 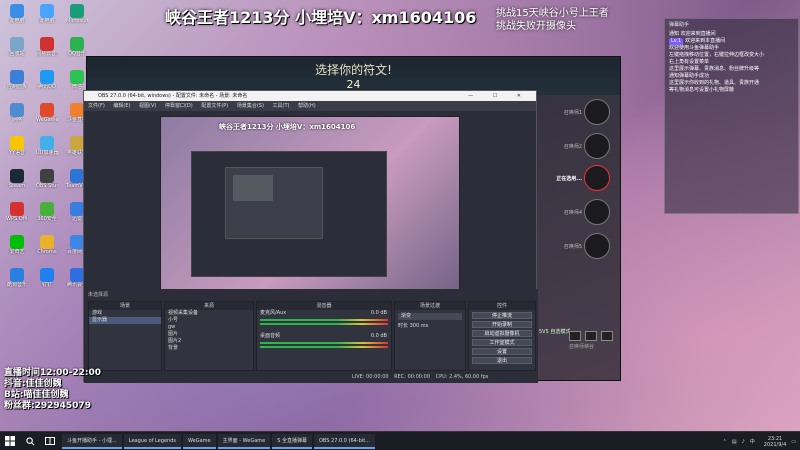 I want to click on stop-streaming-button: 停止推流, so click(x=502, y=315).